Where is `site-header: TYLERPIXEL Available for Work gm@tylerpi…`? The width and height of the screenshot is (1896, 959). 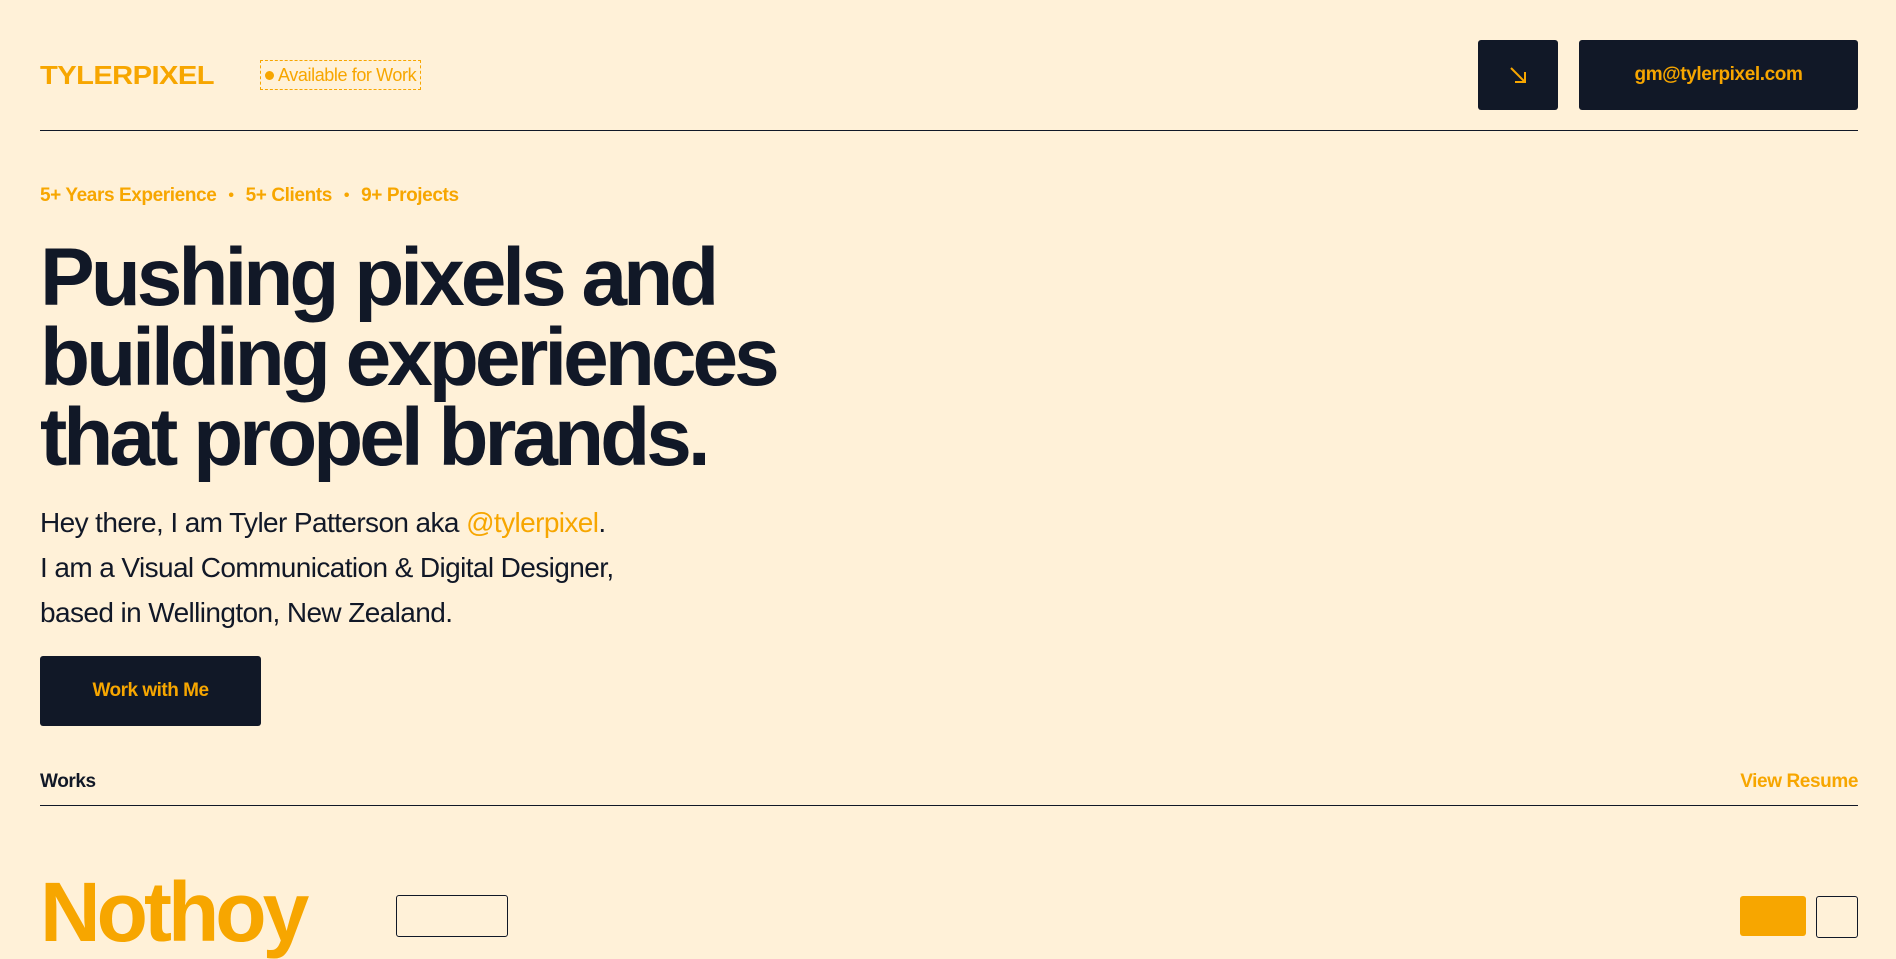 site-header: TYLERPIXEL Available for Work gm@tylerpi… is located at coordinates (949, 65).